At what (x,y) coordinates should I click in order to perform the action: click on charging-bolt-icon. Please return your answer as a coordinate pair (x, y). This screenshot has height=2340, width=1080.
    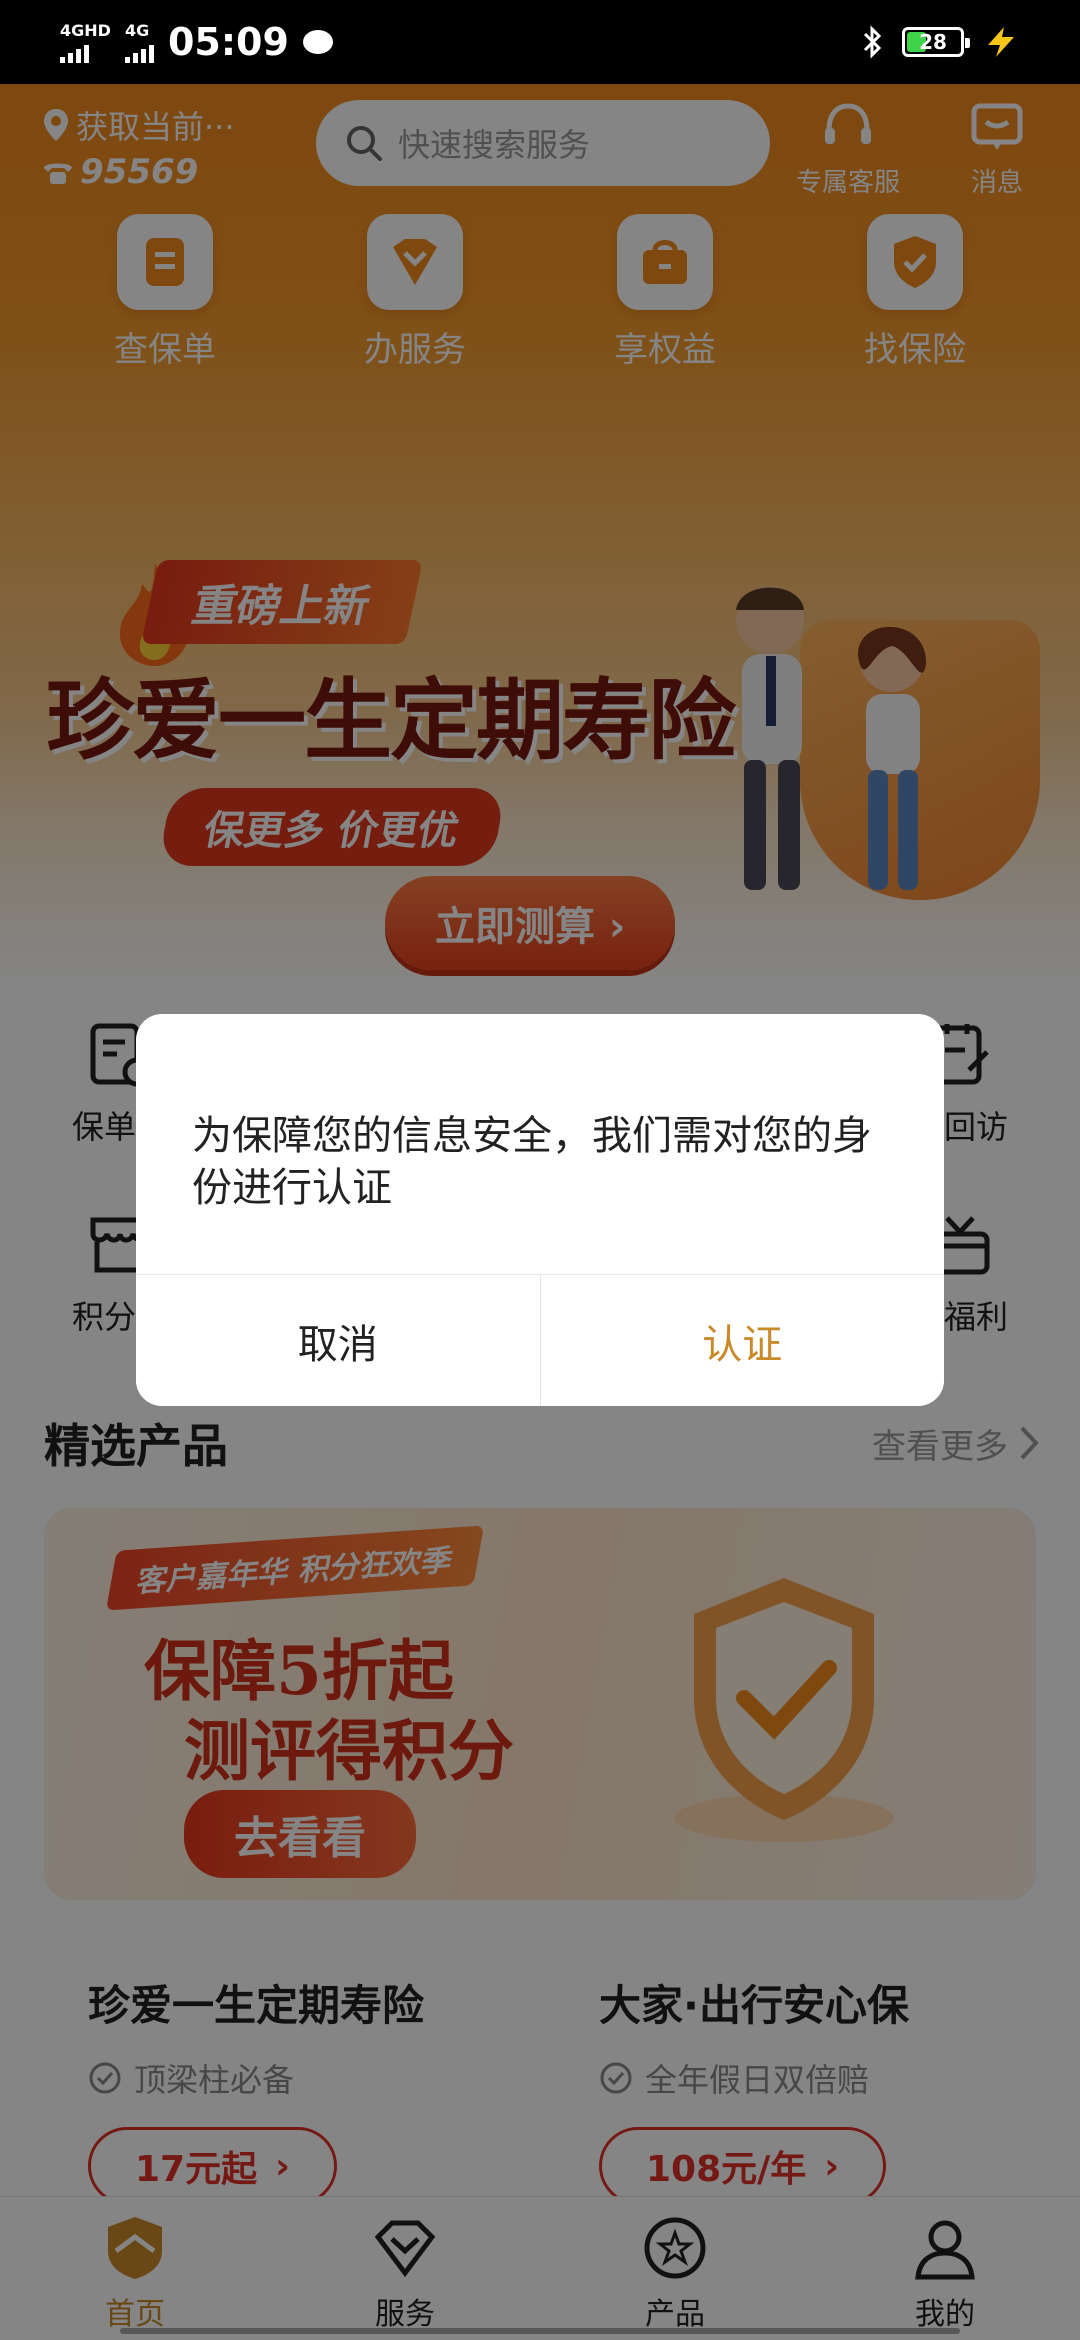
    Looking at the image, I should click on (1001, 42).